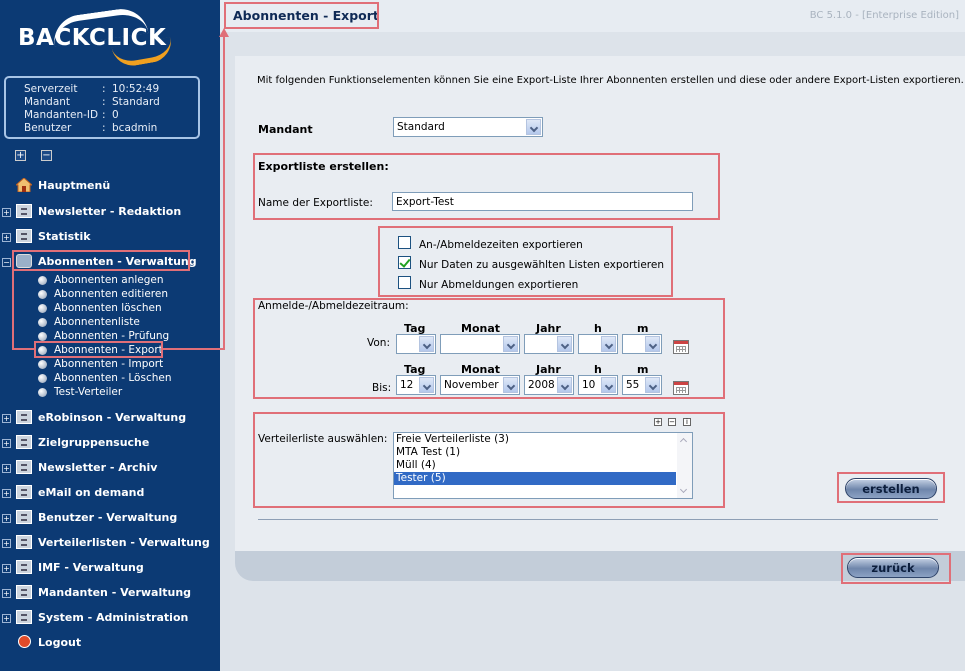  Describe the element at coordinates (110, 543) in the screenshot. I see `nav-verteilerlisten-verwaltung: + Verteilerlisten - Verwaltung` at that location.